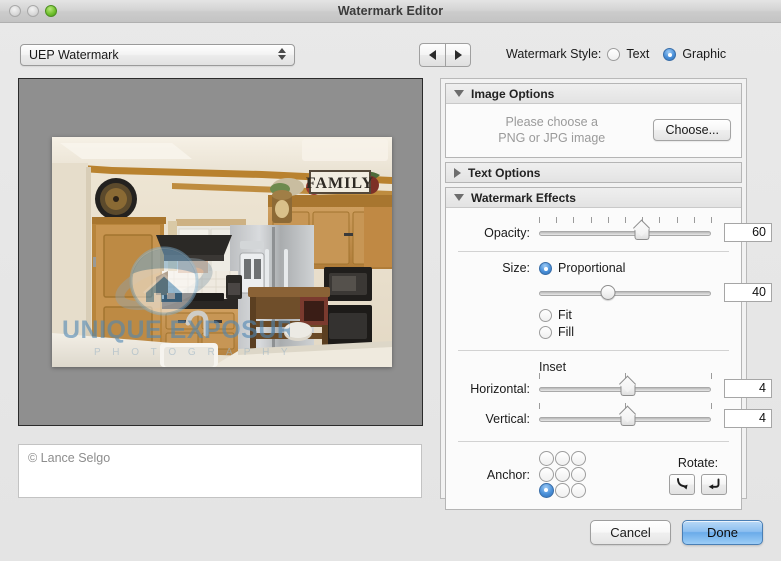  What do you see at coordinates (554, 130) in the screenshot?
I see `image-placeholder-message: Please choose a PNG or JPG image` at bounding box center [554, 130].